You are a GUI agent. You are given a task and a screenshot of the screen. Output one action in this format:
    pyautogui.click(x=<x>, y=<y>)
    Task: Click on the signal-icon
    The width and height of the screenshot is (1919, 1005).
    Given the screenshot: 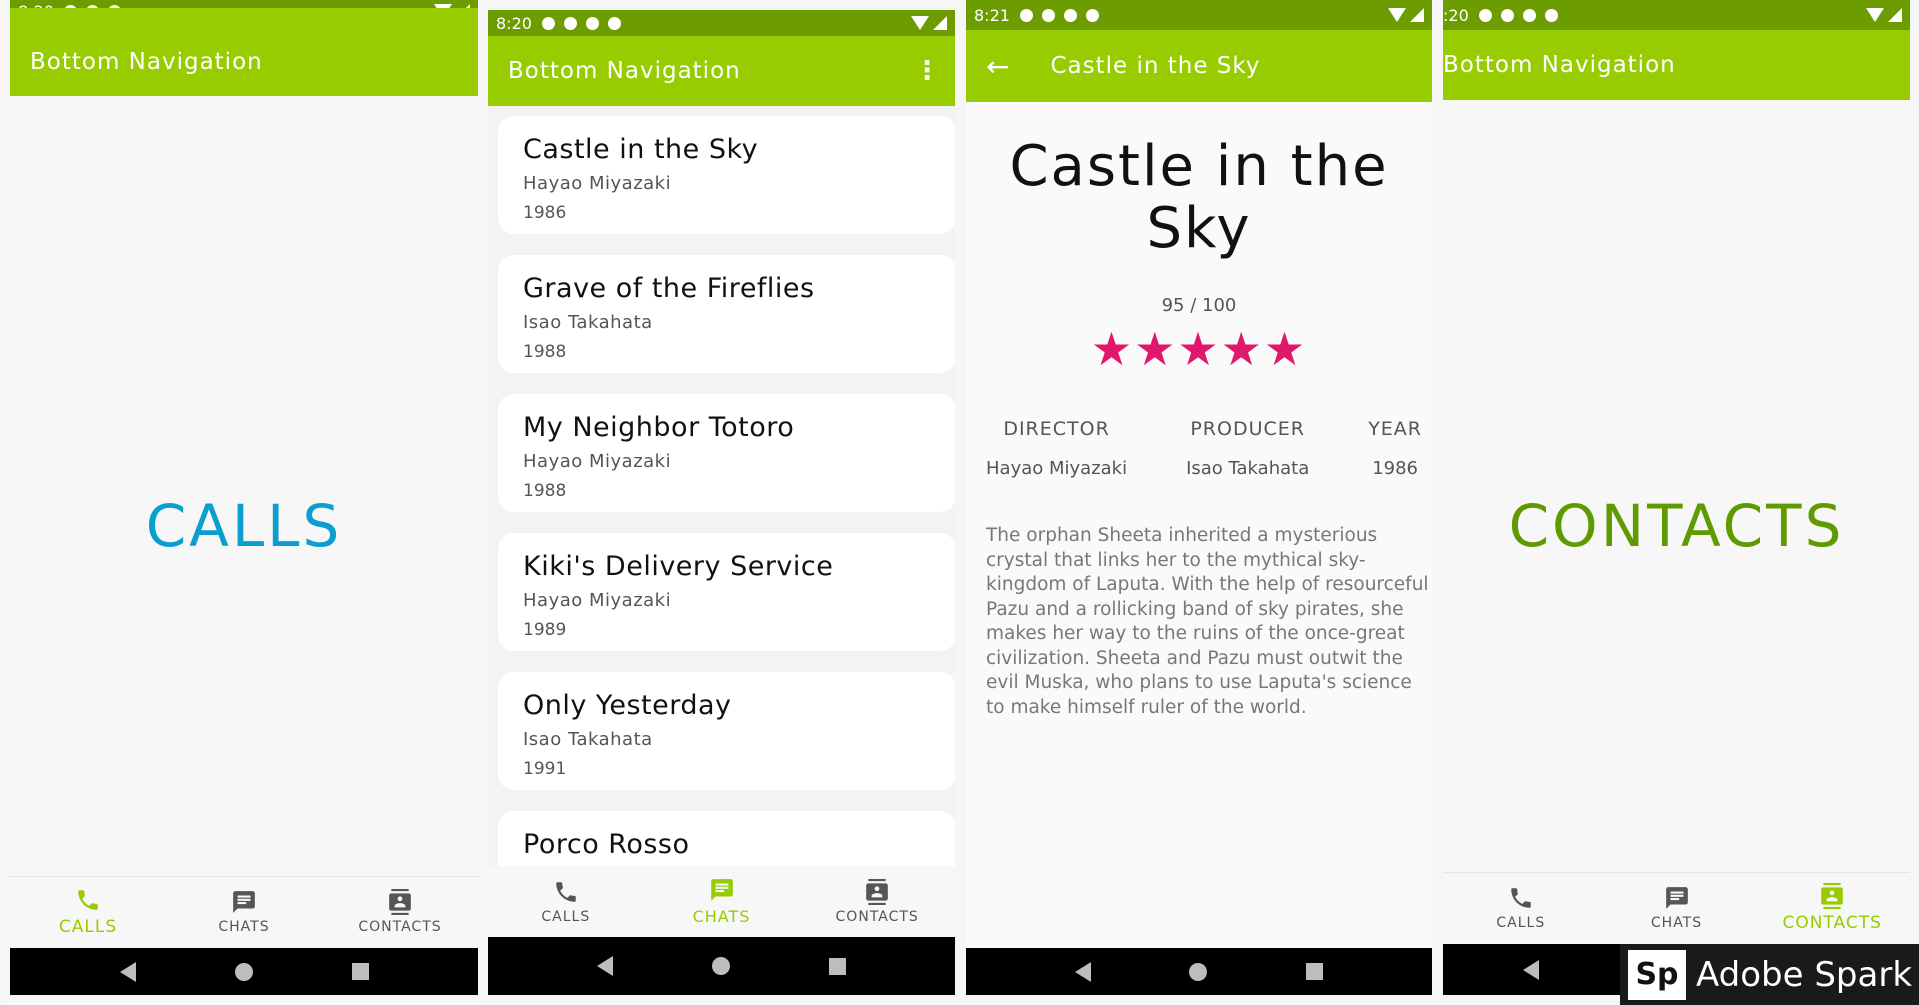 What is the action you would take?
    pyautogui.click(x=1895, y=15)
    